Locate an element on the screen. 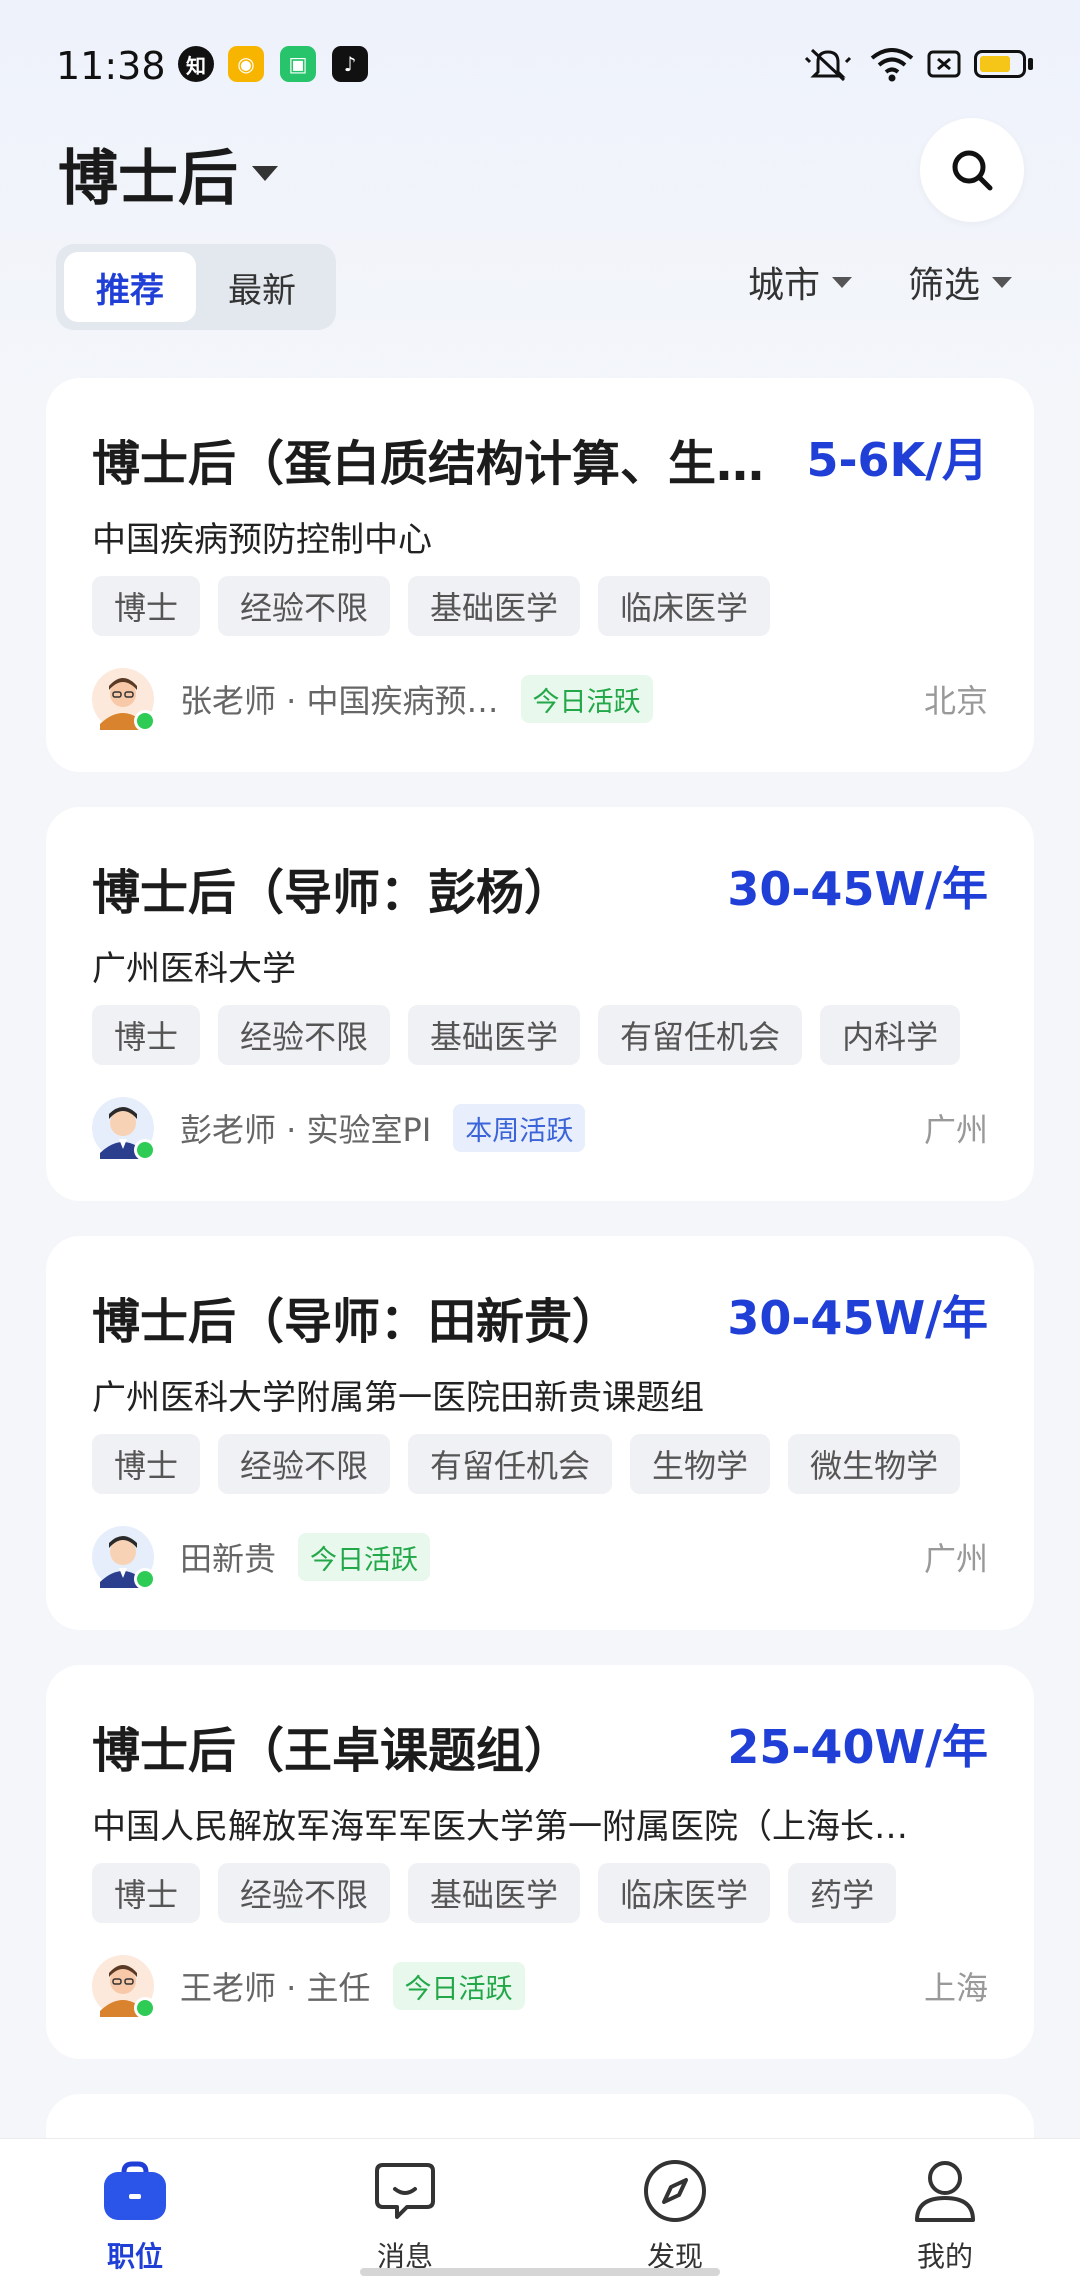 This screenshot has width=1080, height=2280. more-filter-label: 筛选 is located at coordinates (944, 285).